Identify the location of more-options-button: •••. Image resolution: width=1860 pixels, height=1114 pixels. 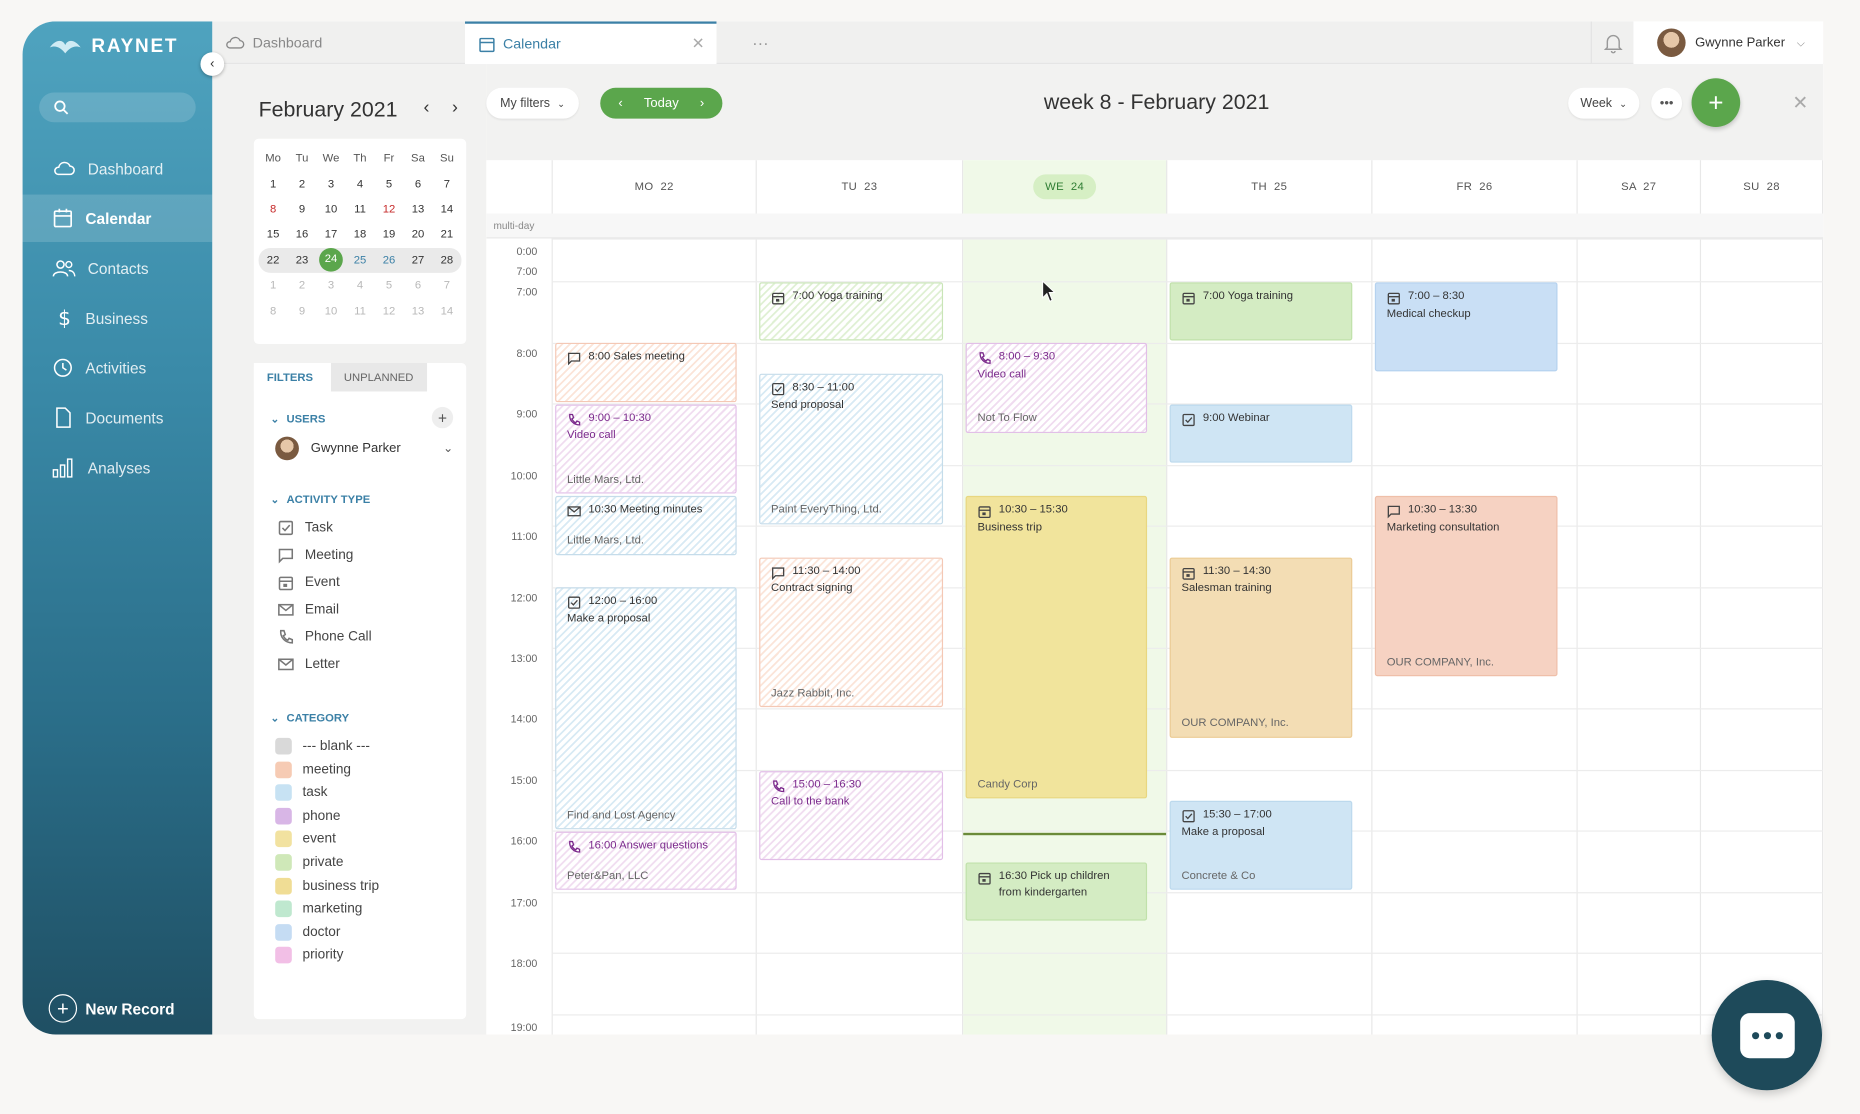
(1667, 103).